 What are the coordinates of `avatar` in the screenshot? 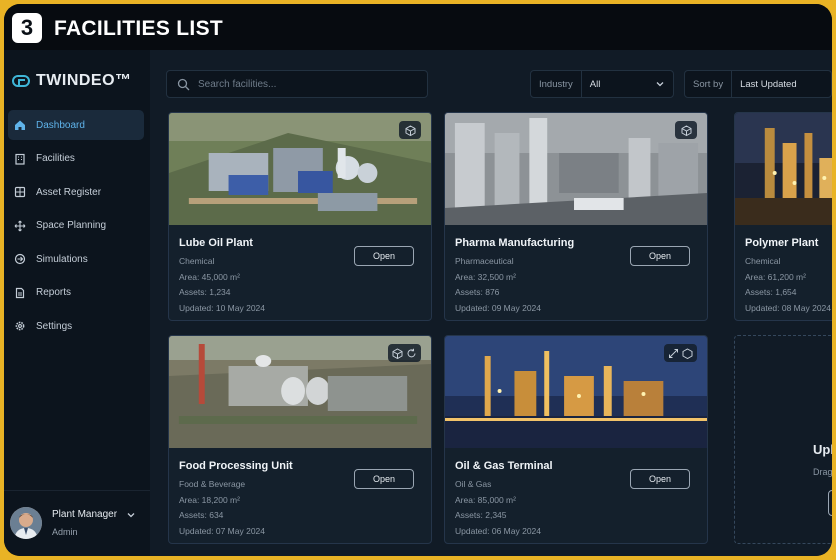 It's located at (26, 523).